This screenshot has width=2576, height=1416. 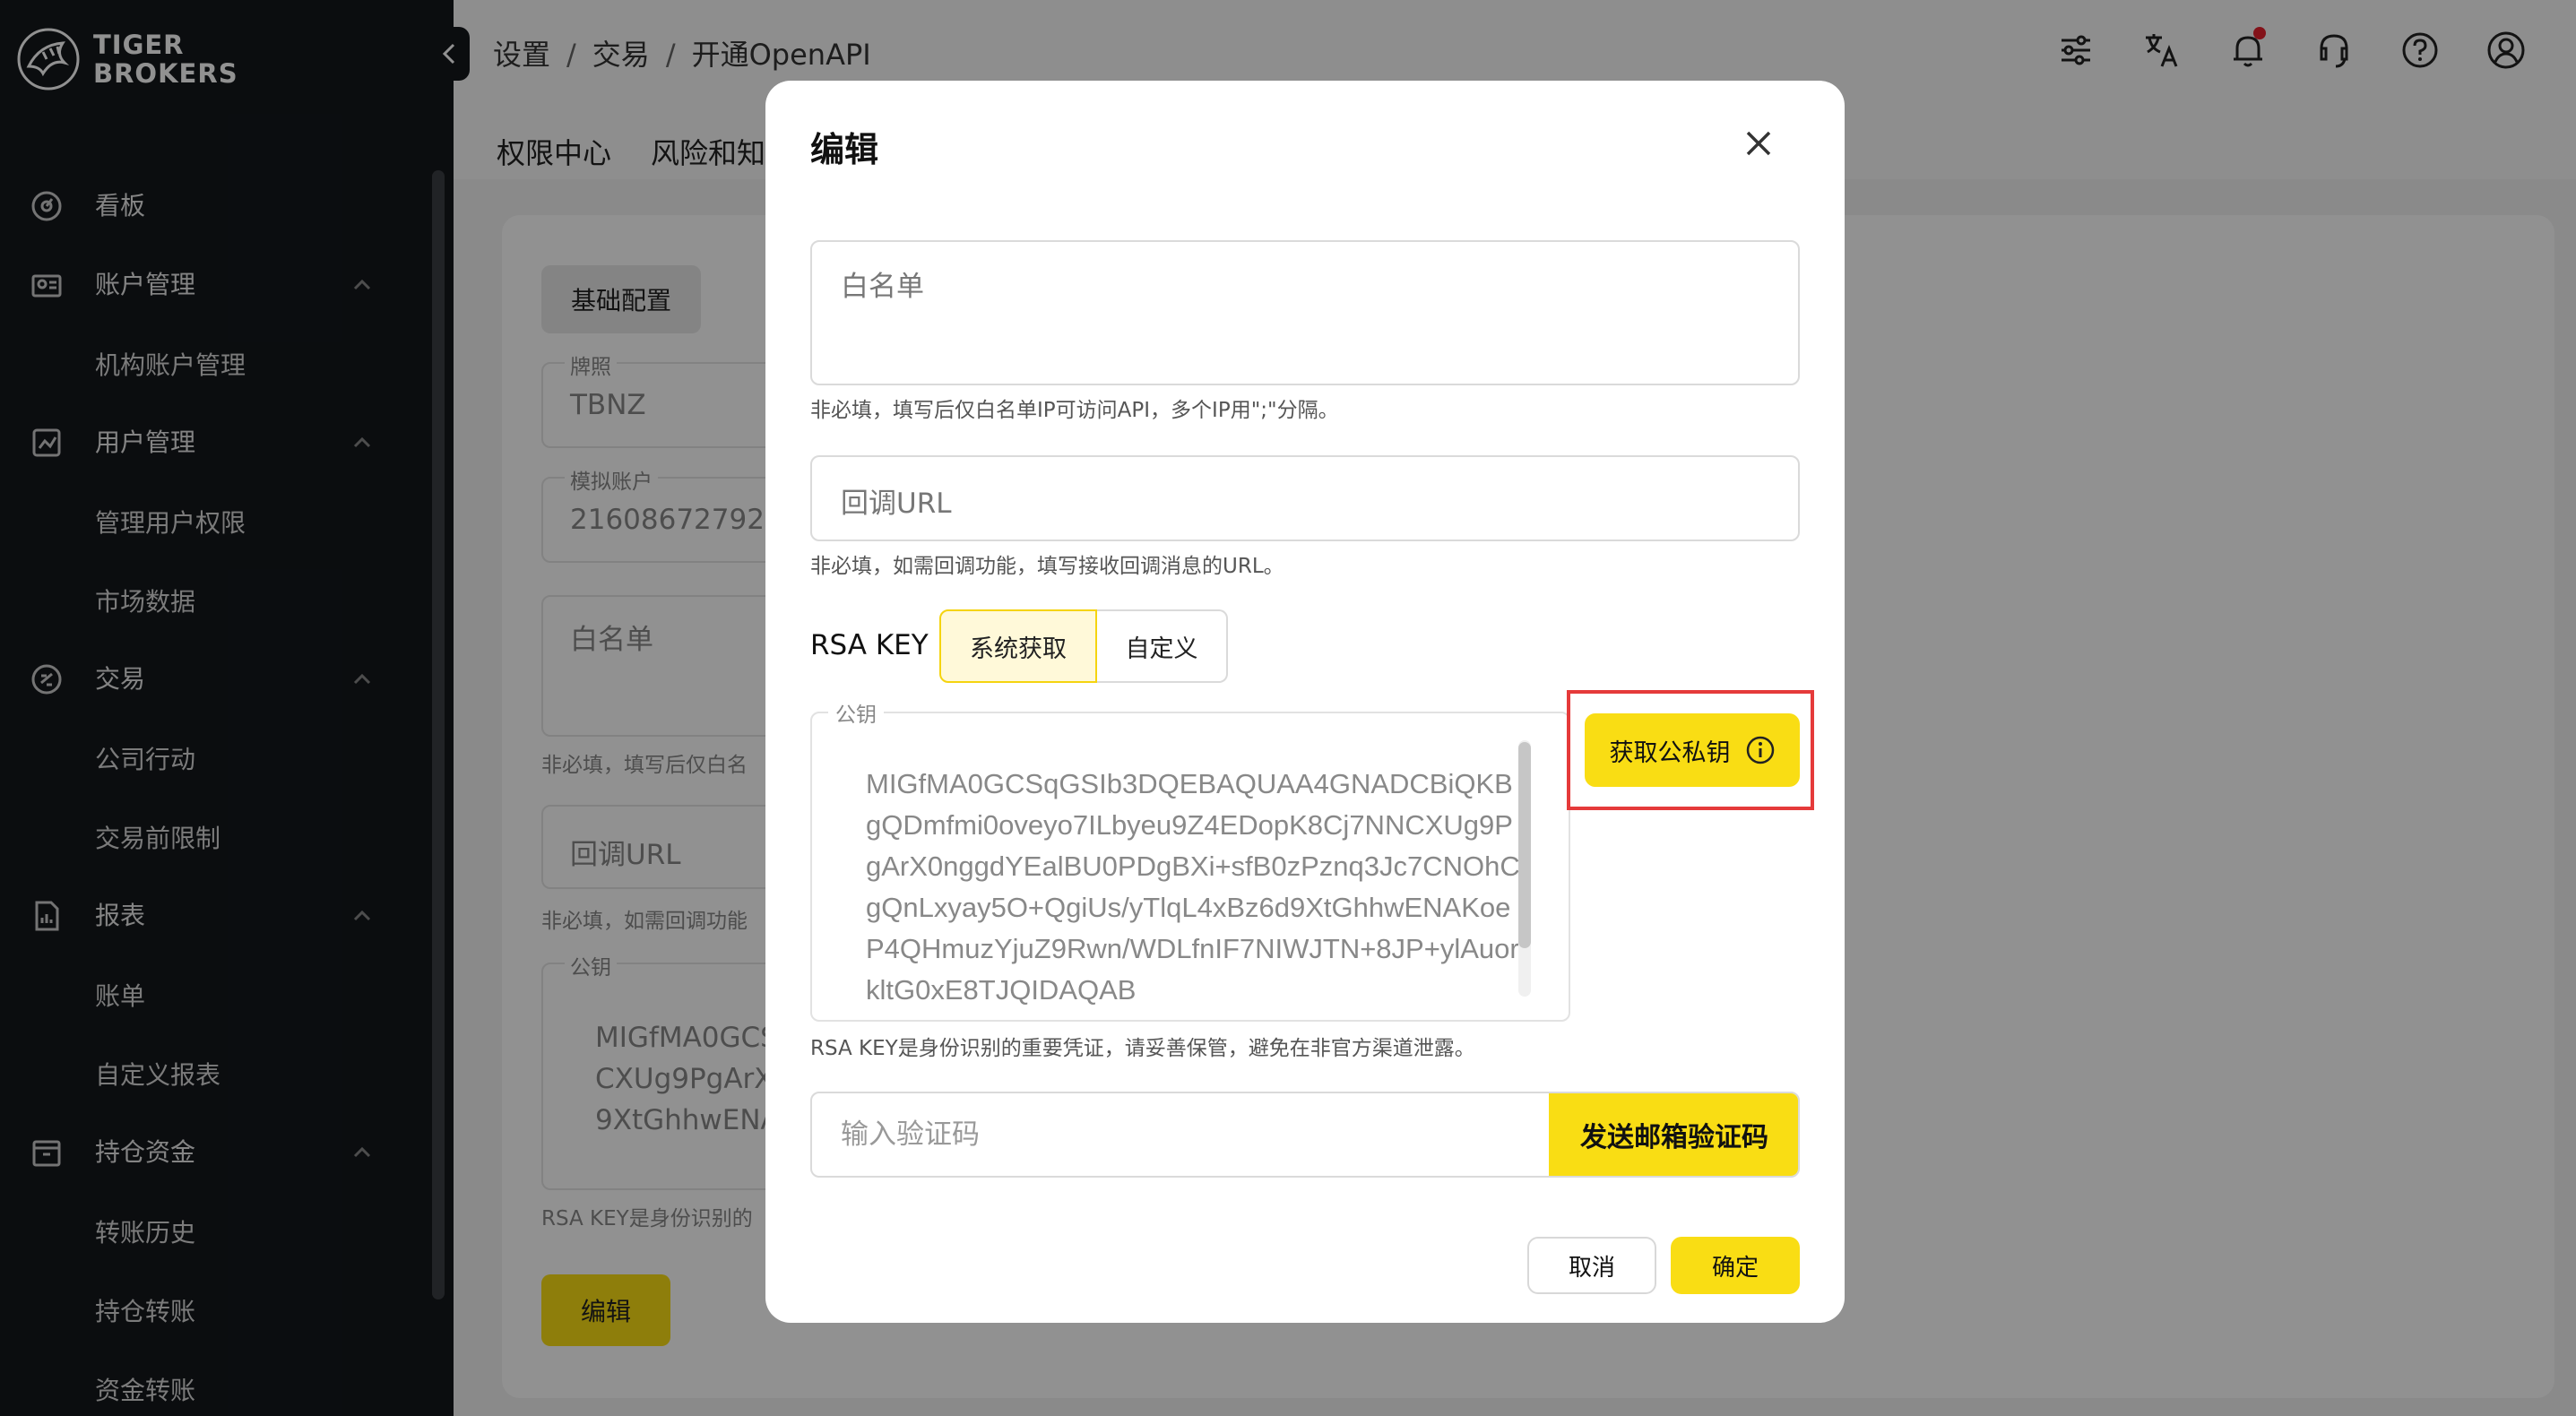 What do you see at coordinates (1180, 1134) in the screenshot?
I see `verify-code-input` at bounding box center [1180, 1134].